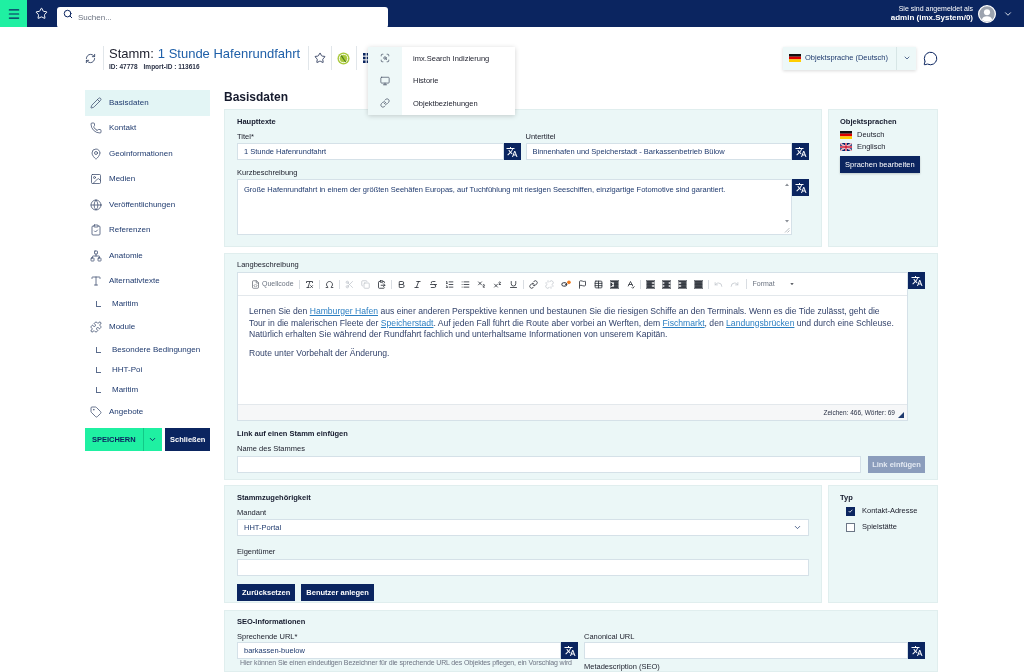 The height and width of the screenshot is (672, 1024). What do you see at coordinates (96, 153) in the screenshot?
I see `map-pin-icon` at bounding box center [96, 153].